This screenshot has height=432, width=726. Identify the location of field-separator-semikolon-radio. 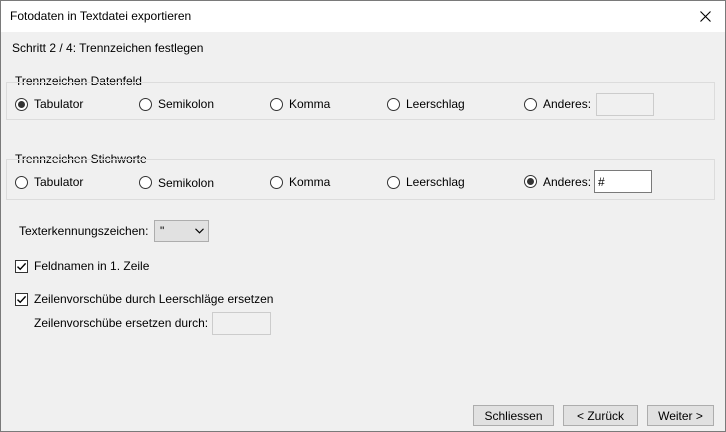
(145, 104).